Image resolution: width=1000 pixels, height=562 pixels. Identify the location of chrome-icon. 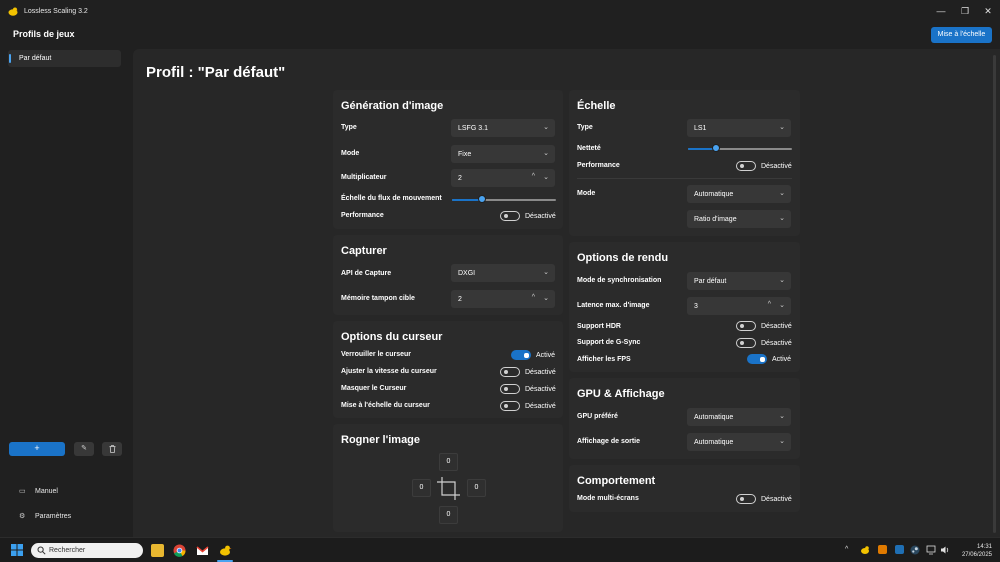
(179, 550).